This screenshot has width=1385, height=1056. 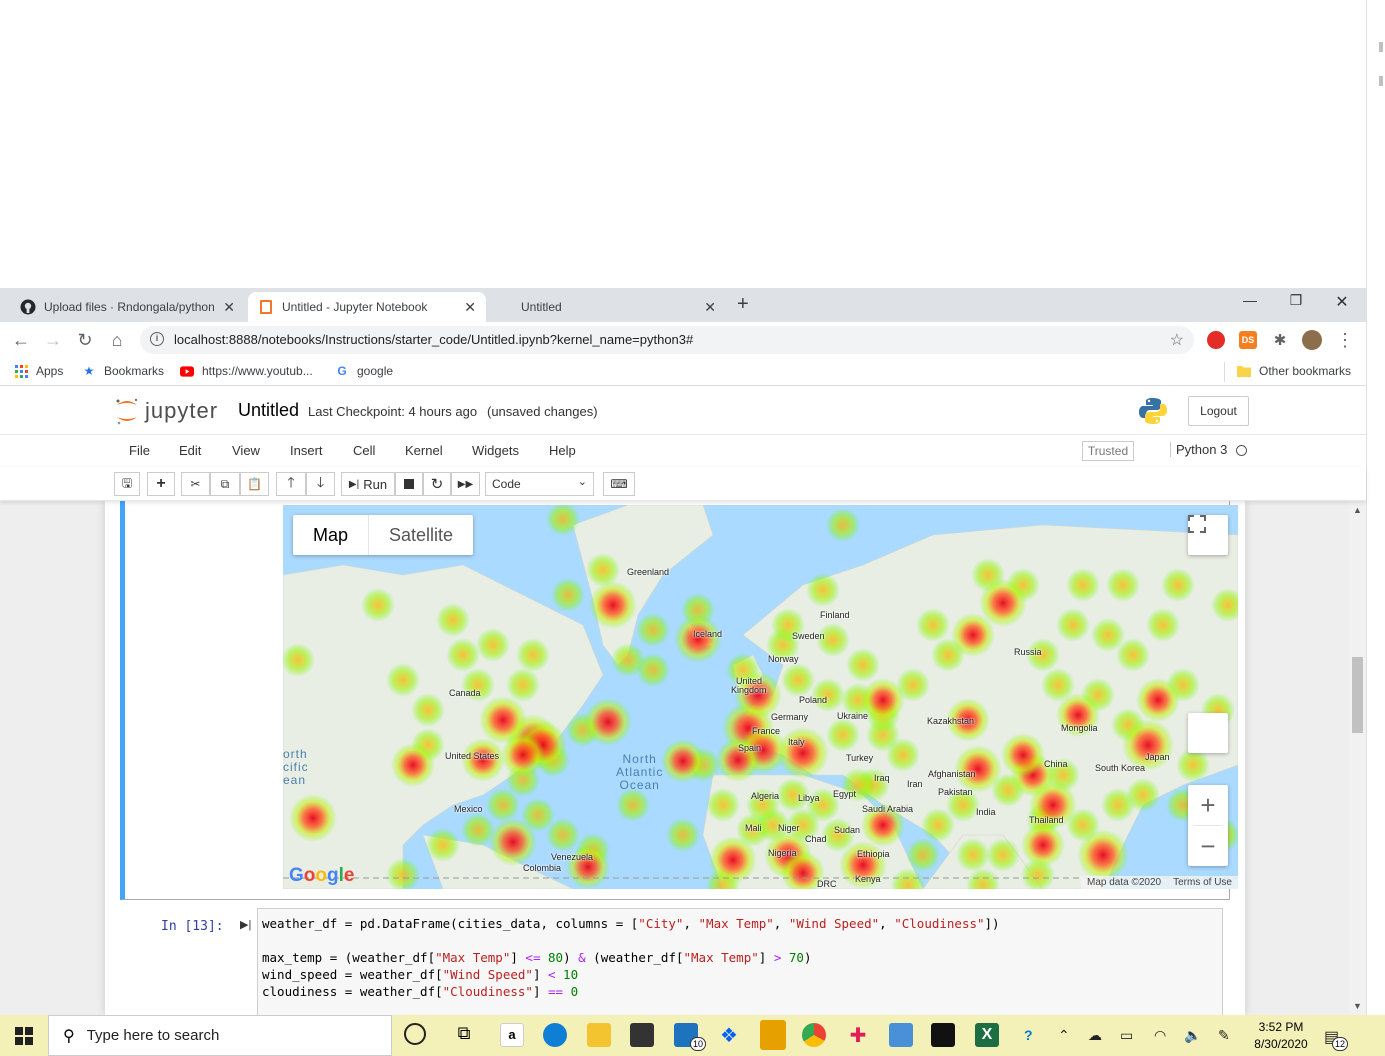 I want to click on restart-run-all-button: ▶▶, so click(x=465, y=484).